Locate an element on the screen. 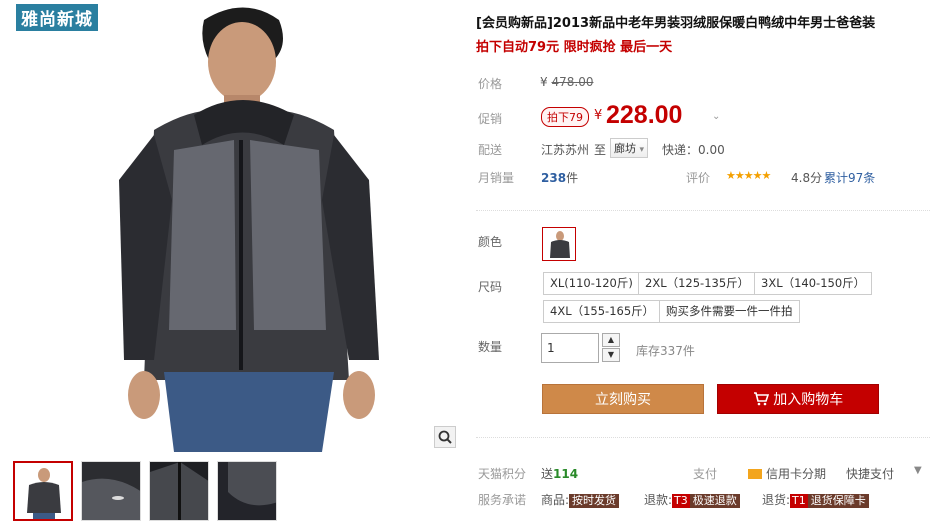  quick-pay: 快捷支付 is located at coordinates (870, 473).